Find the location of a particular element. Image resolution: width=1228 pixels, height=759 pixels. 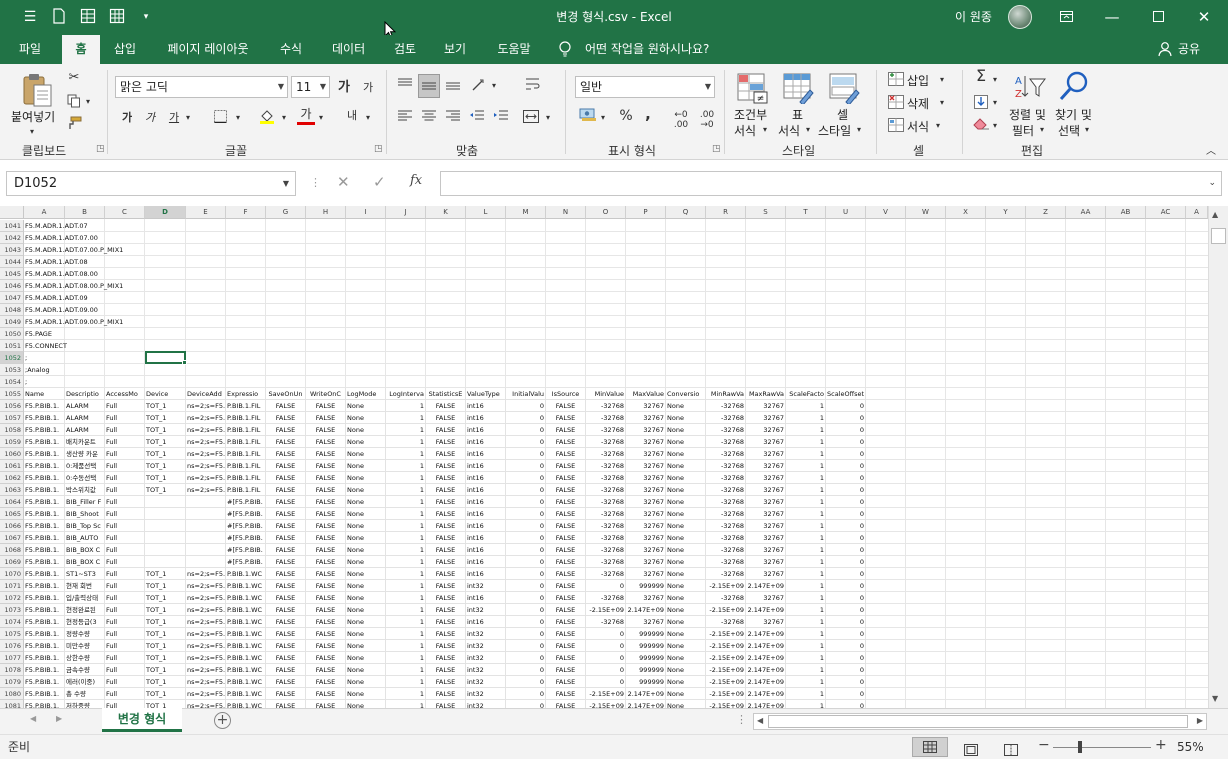

tab-formulas: 수식 is located at coordinates (291, 49).